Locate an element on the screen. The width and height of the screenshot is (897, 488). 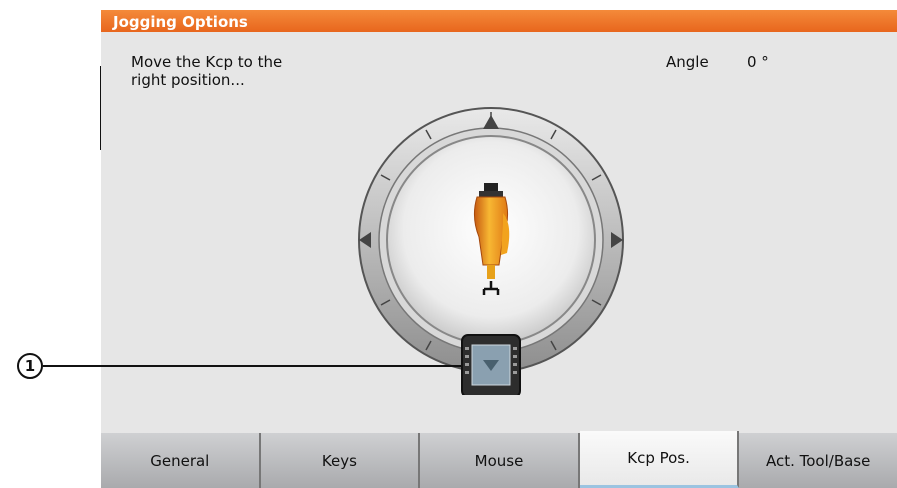
kcp-pendant-icon is located at coordinates (491, 364).